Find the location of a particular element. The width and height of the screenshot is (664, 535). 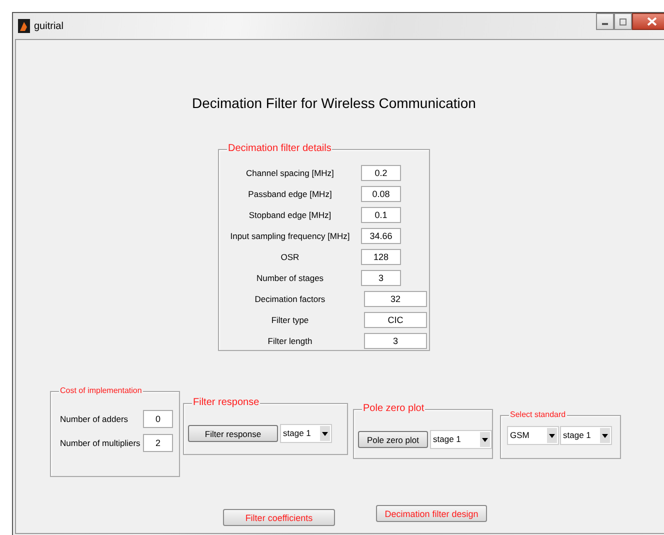

field-label: Number of stages is located at coordinates (290, 278).